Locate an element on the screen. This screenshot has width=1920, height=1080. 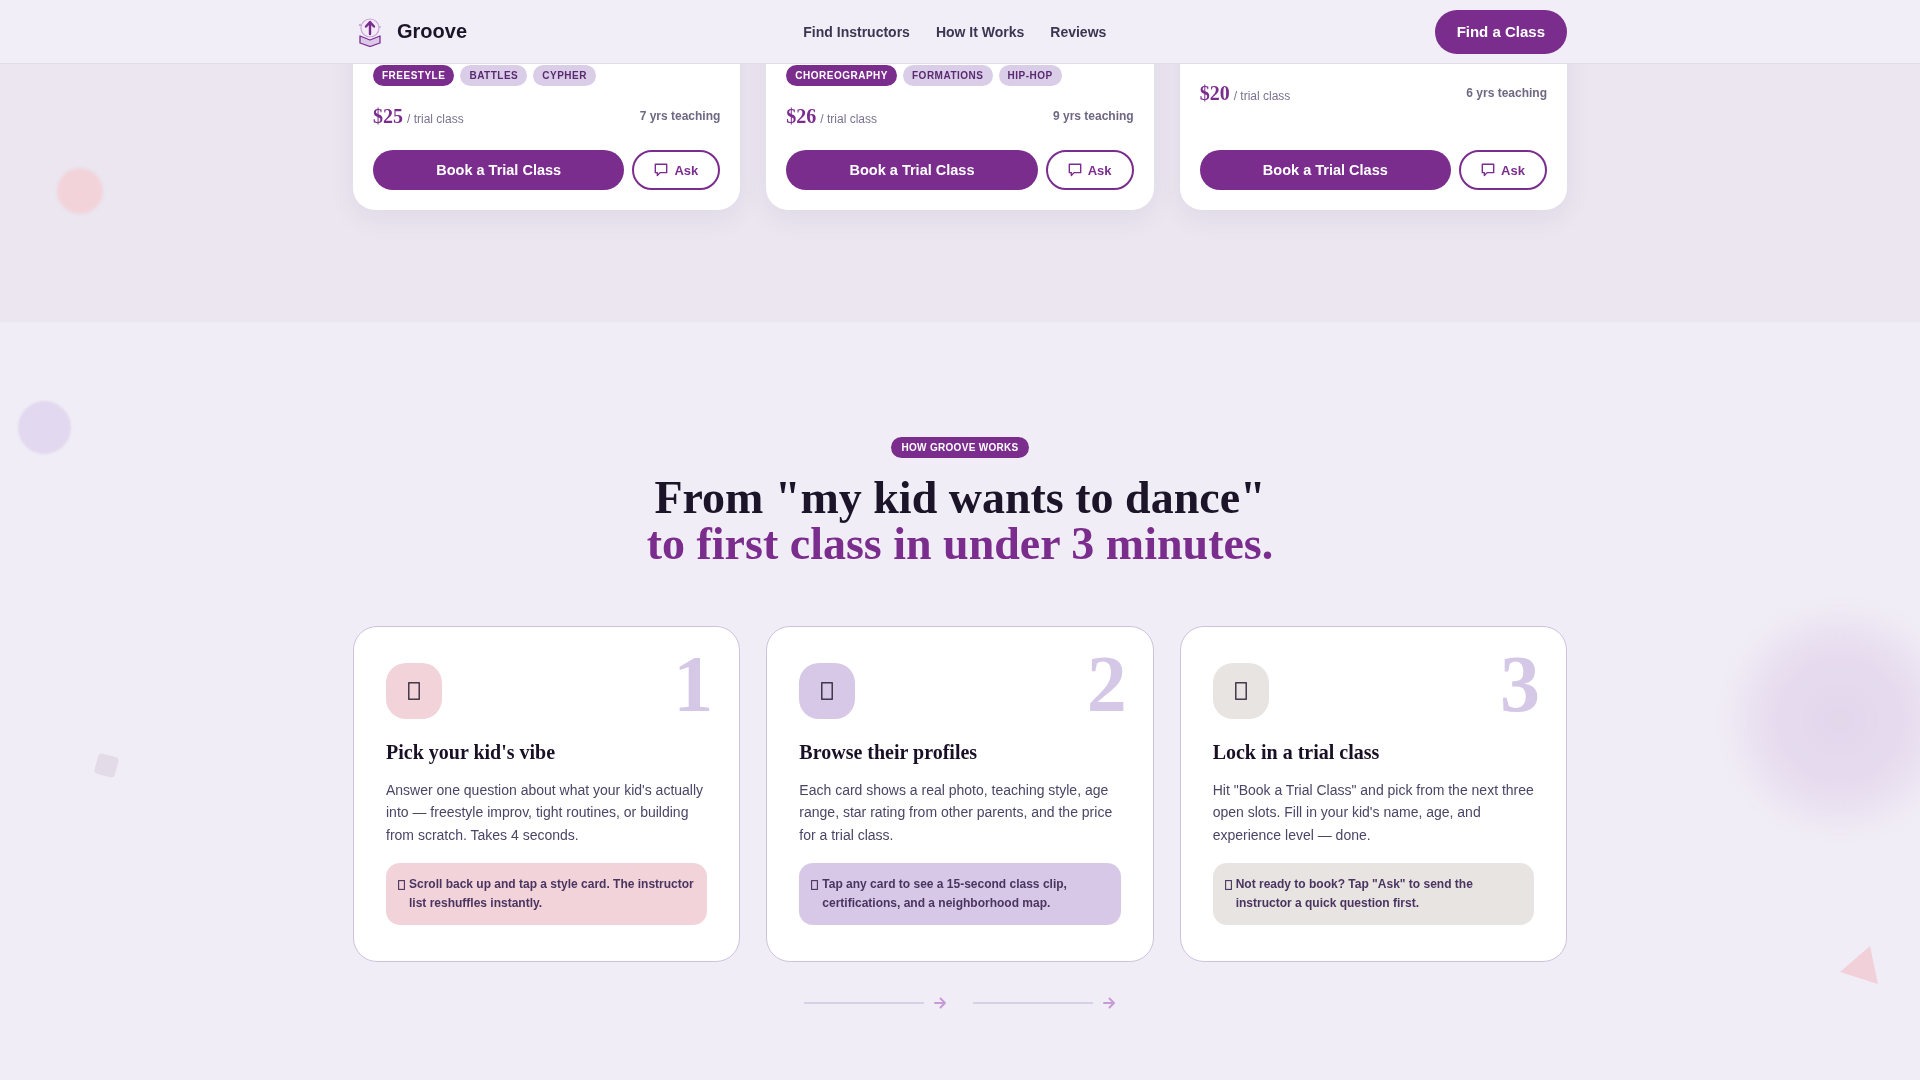
style-tag: CYPHER is located at coordinates (564, 75).